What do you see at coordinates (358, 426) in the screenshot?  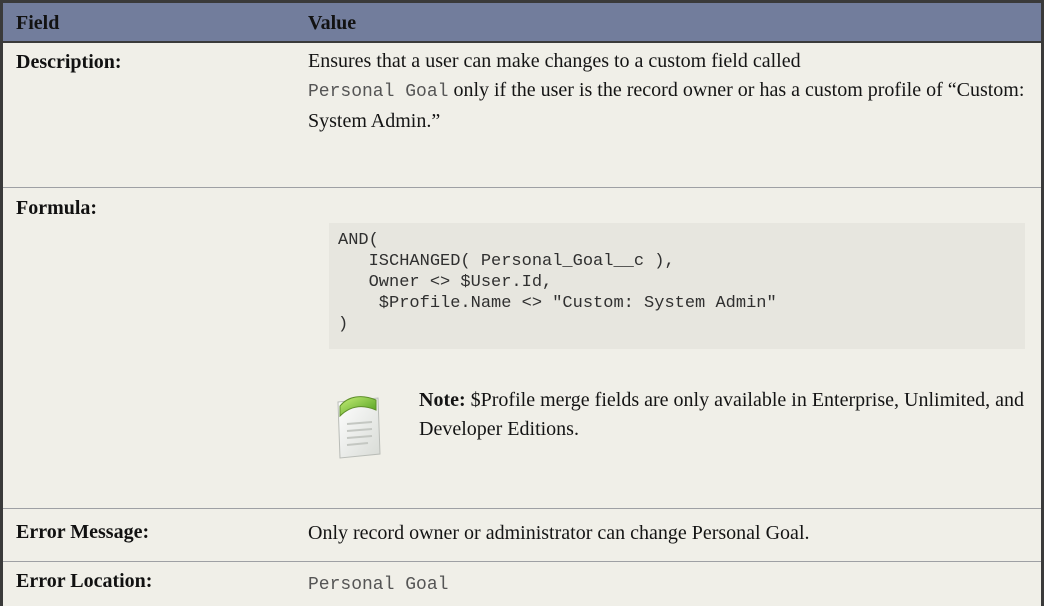 I see `note-icon` at bounding box center [358, 426].